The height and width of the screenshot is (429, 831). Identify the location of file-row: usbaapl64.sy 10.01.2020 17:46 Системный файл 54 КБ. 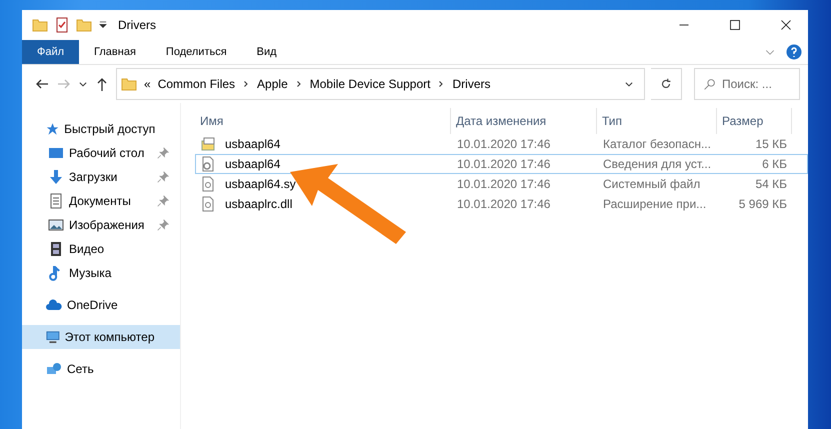
(501, 184).